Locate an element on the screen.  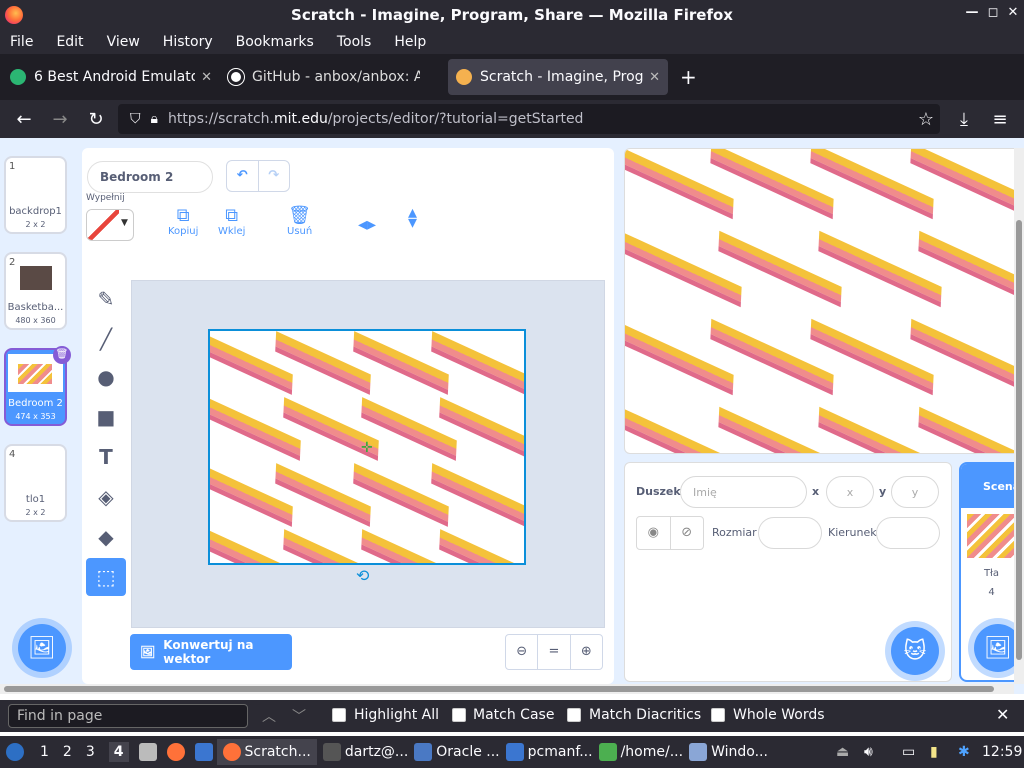
fill-swatch is located at coordinates (103, 225).